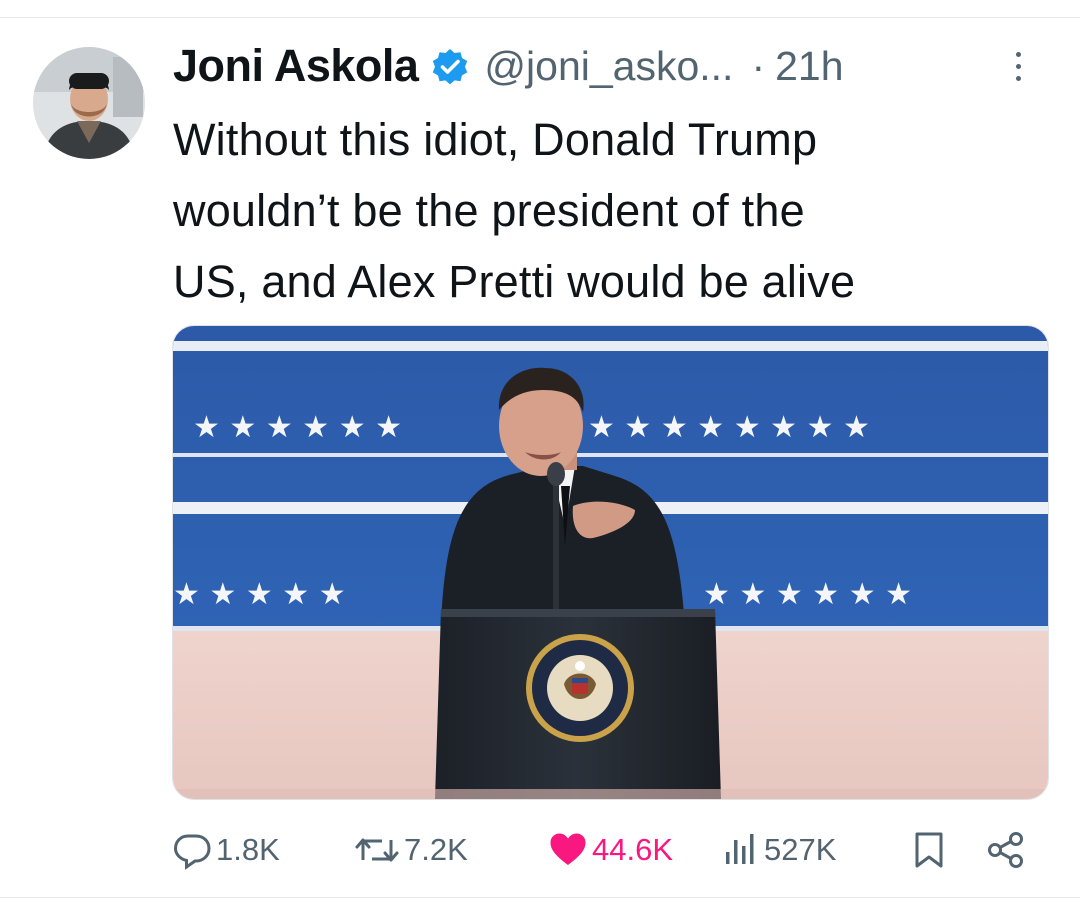 The height and width of the screenshot is (916, 1080). I want to click on heart-icon, so click(568, 849).